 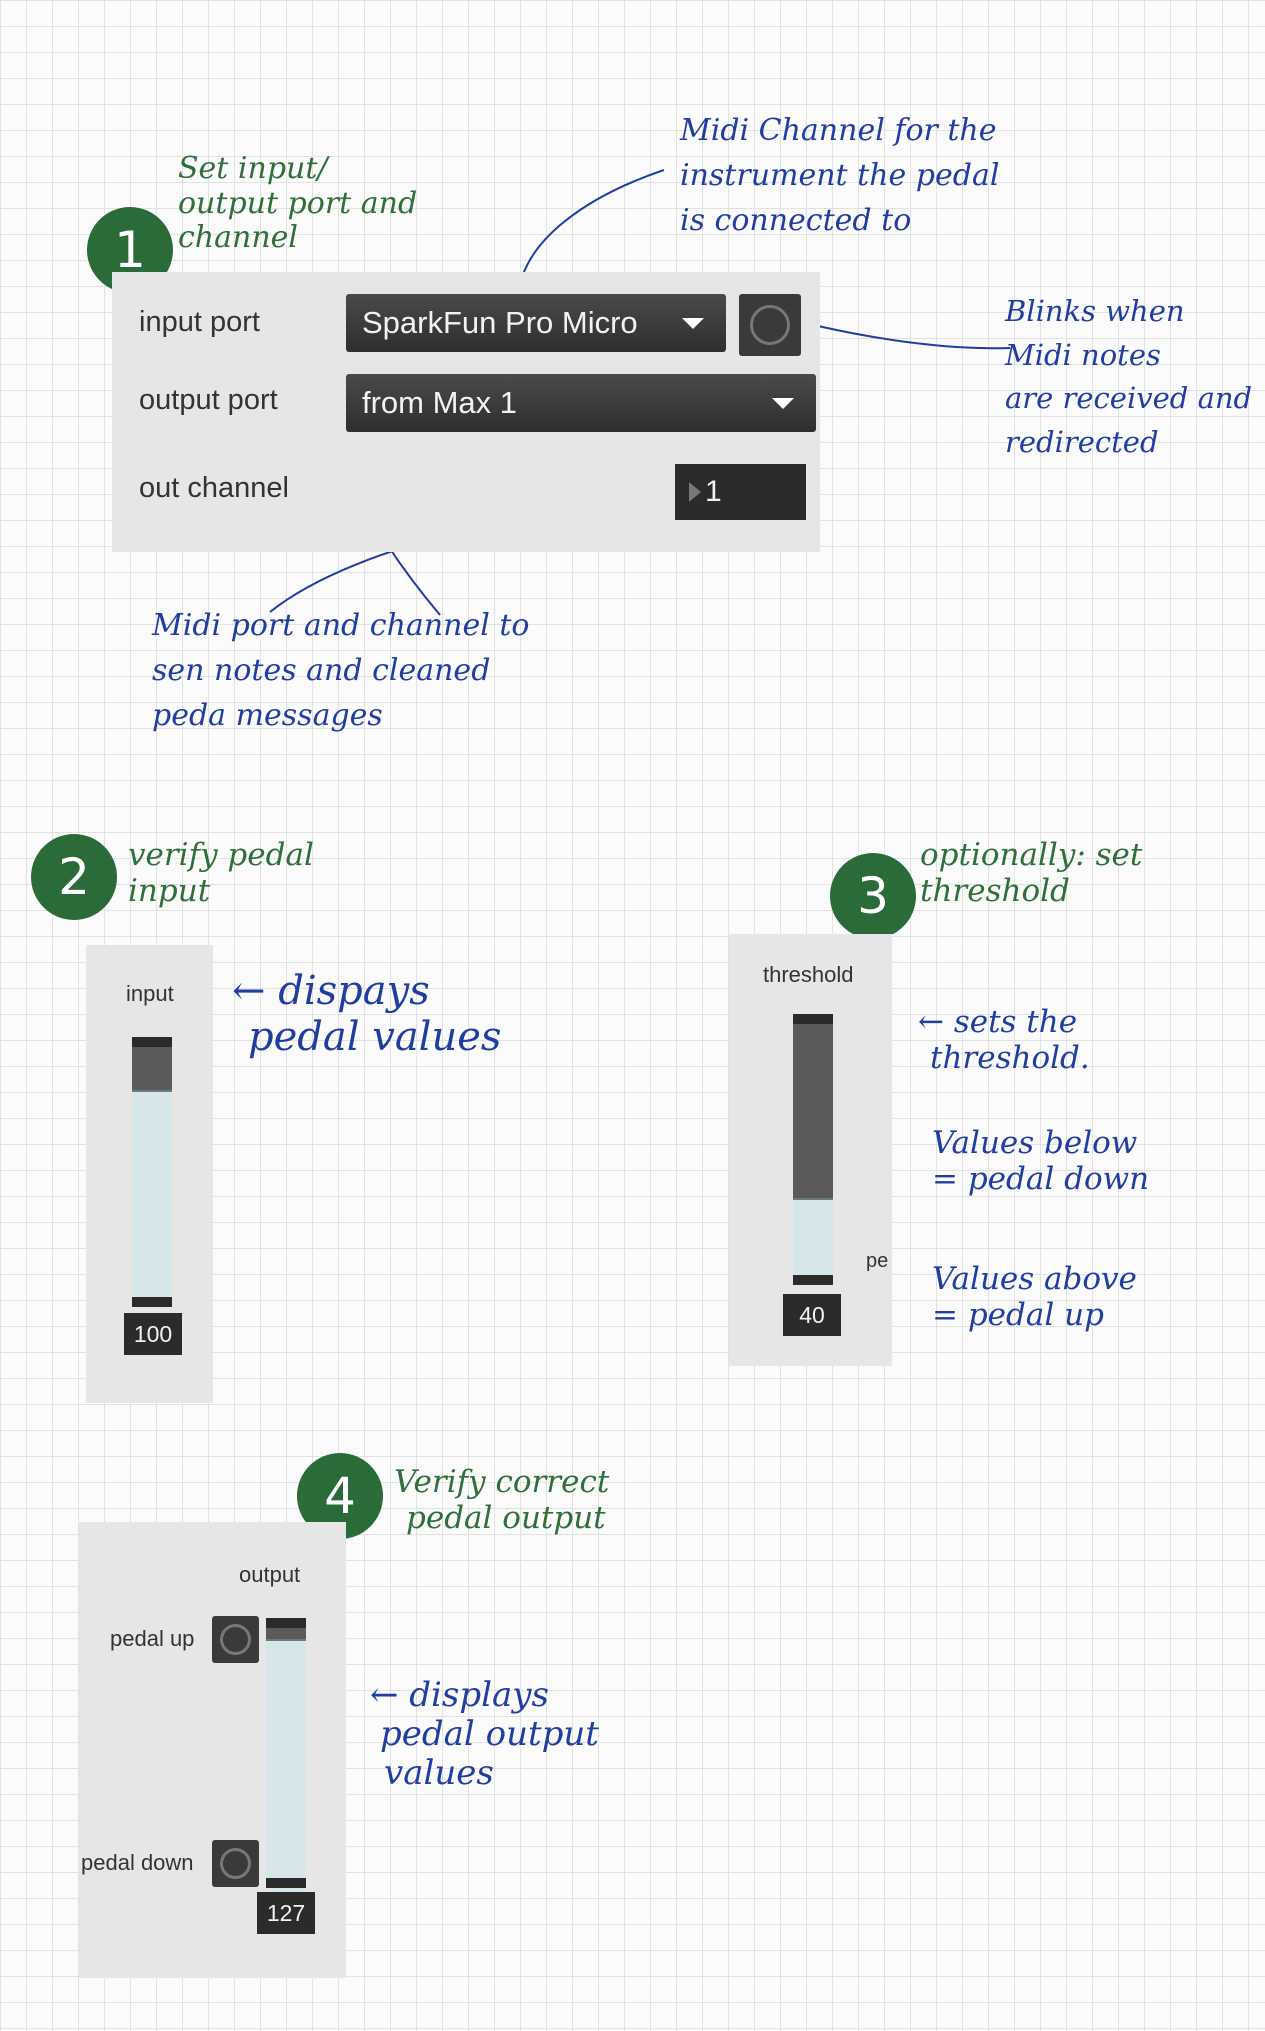 I want to click on sets-threshold-annotation: ← sets the threshold., so click(x=1004, y=1040).